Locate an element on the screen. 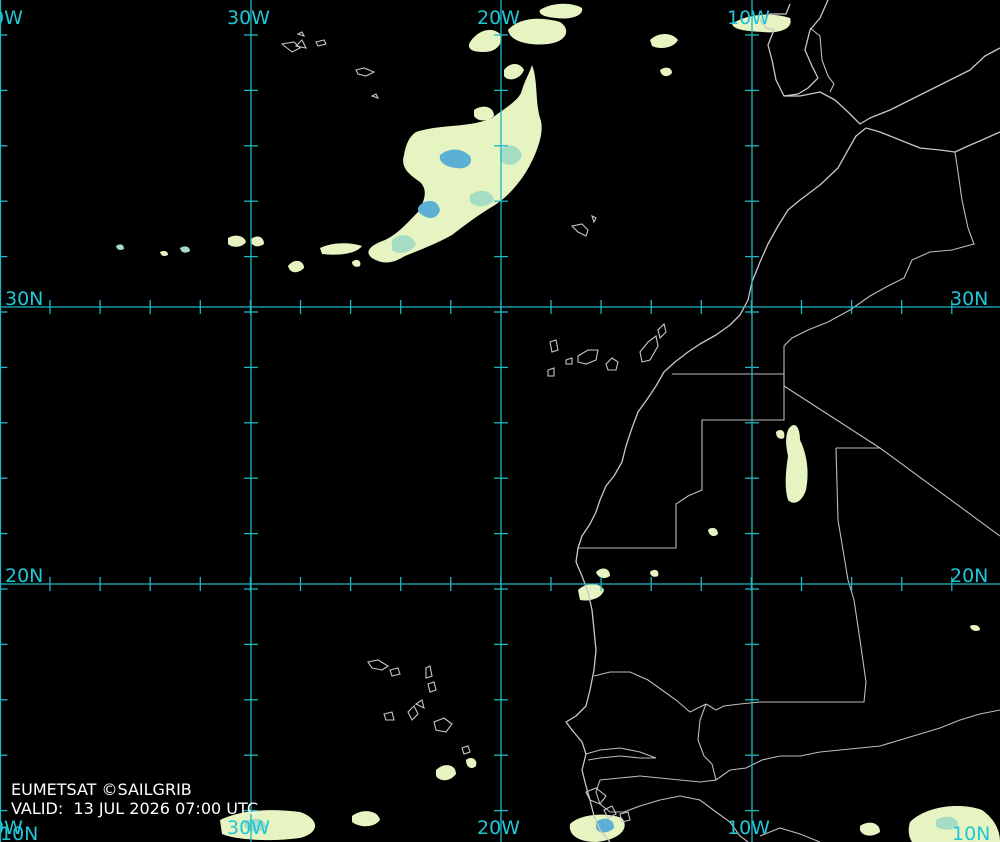  lon-label-bottom-1: 30W is located at coordinates (248, 828).